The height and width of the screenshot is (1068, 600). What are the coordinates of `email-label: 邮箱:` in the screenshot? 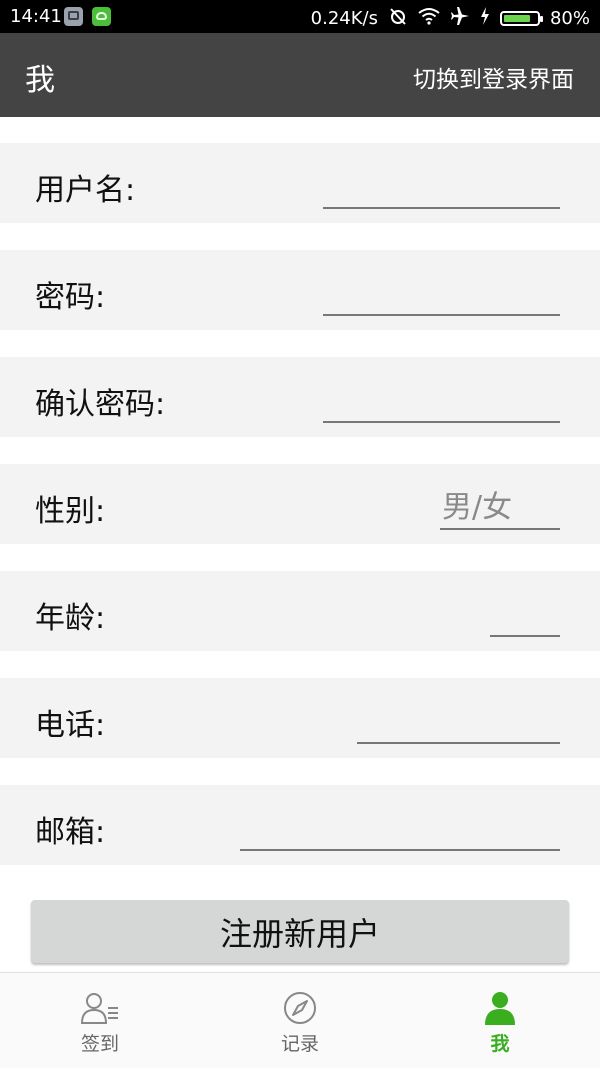 It's located at (70, 832).